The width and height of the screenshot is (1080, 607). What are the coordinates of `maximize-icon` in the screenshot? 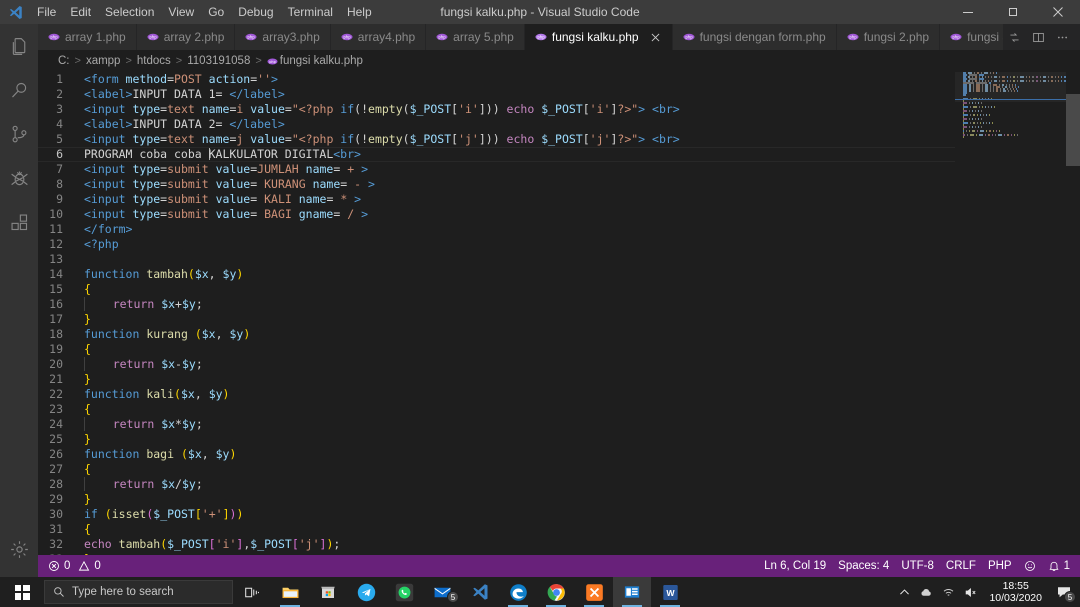 It's located at (1012, 12).